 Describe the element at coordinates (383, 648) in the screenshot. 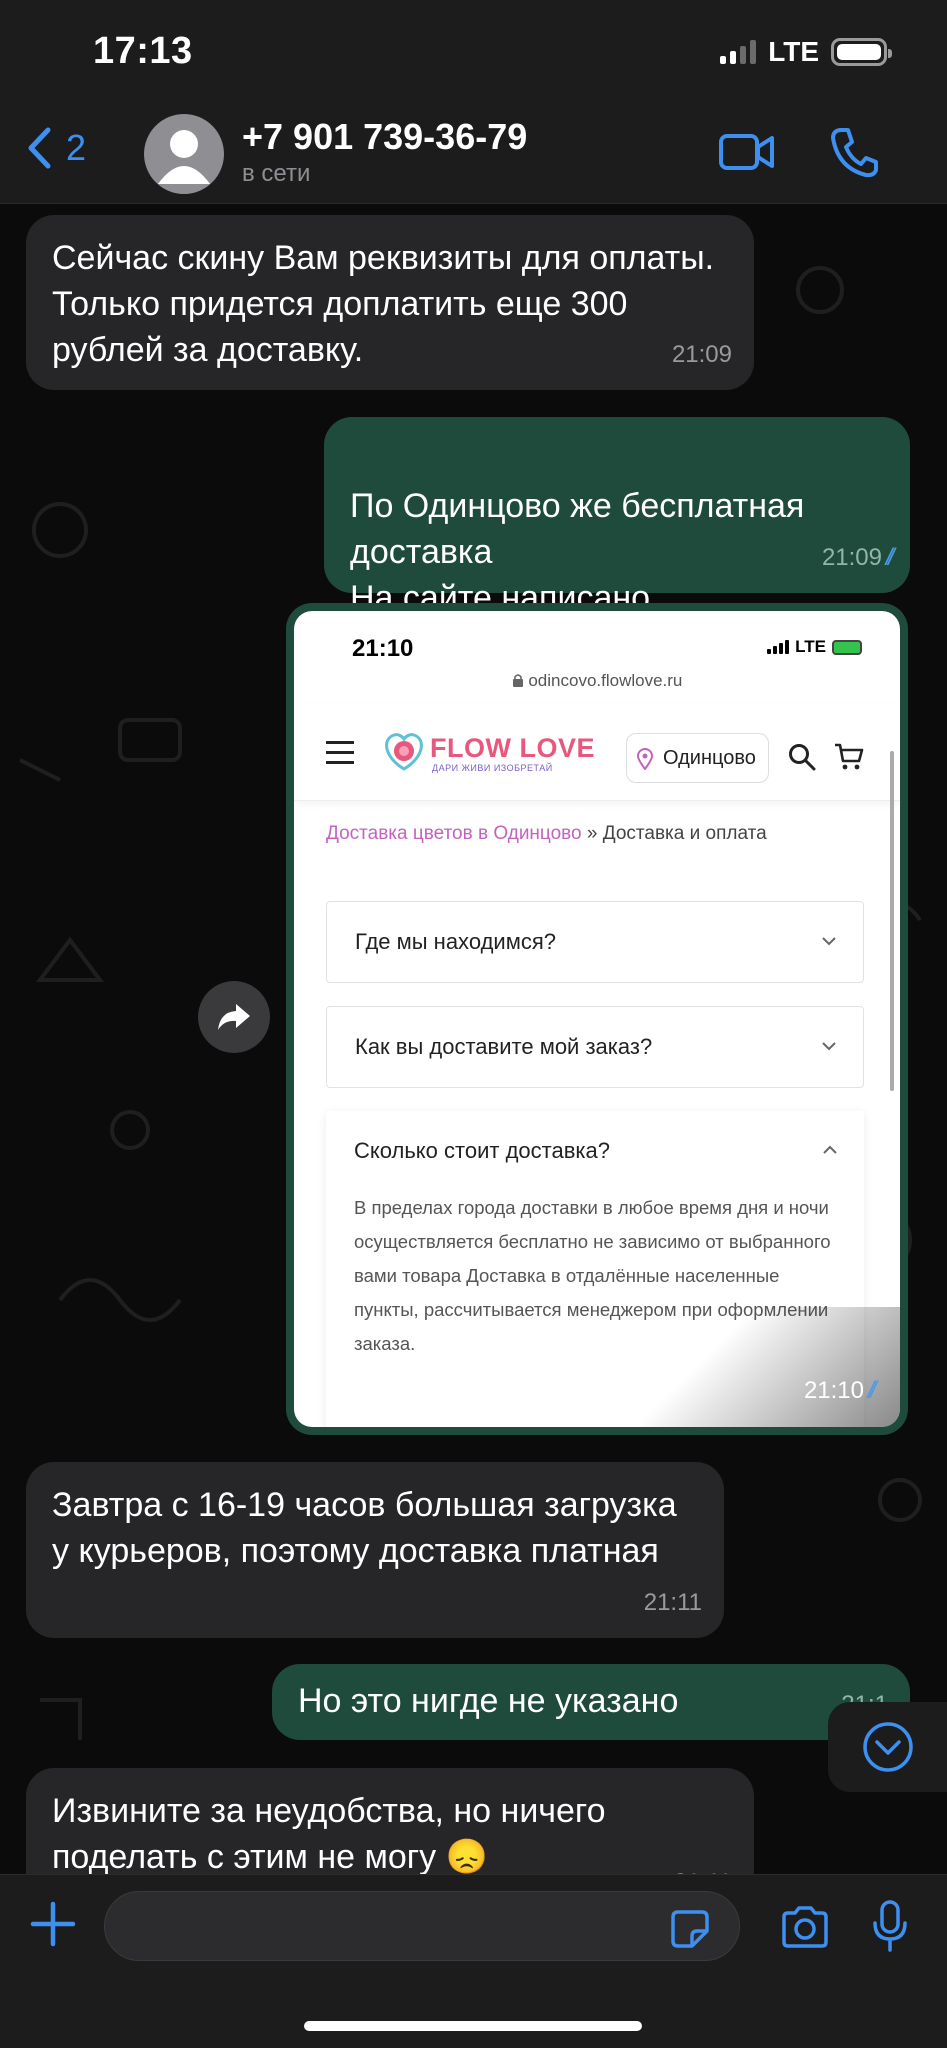

I see `screenshot-time: 21:10` at that location.